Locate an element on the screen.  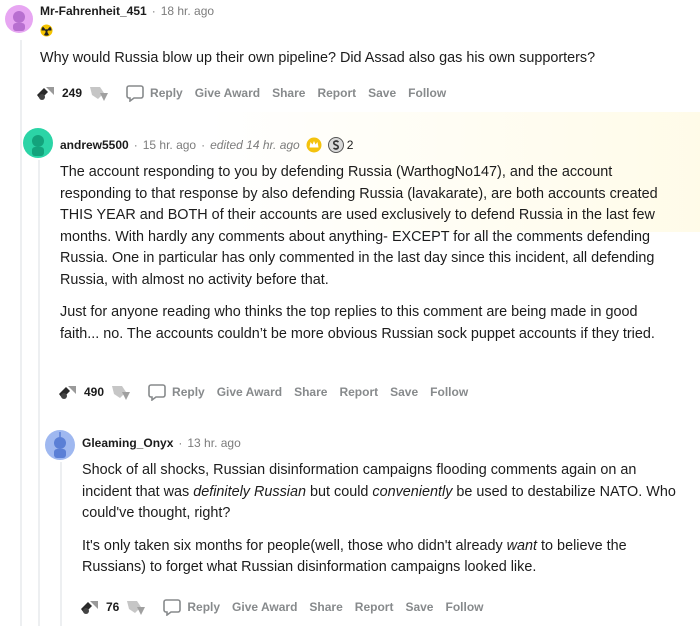
vote-score: 249 is located at coordinates (72, 93).